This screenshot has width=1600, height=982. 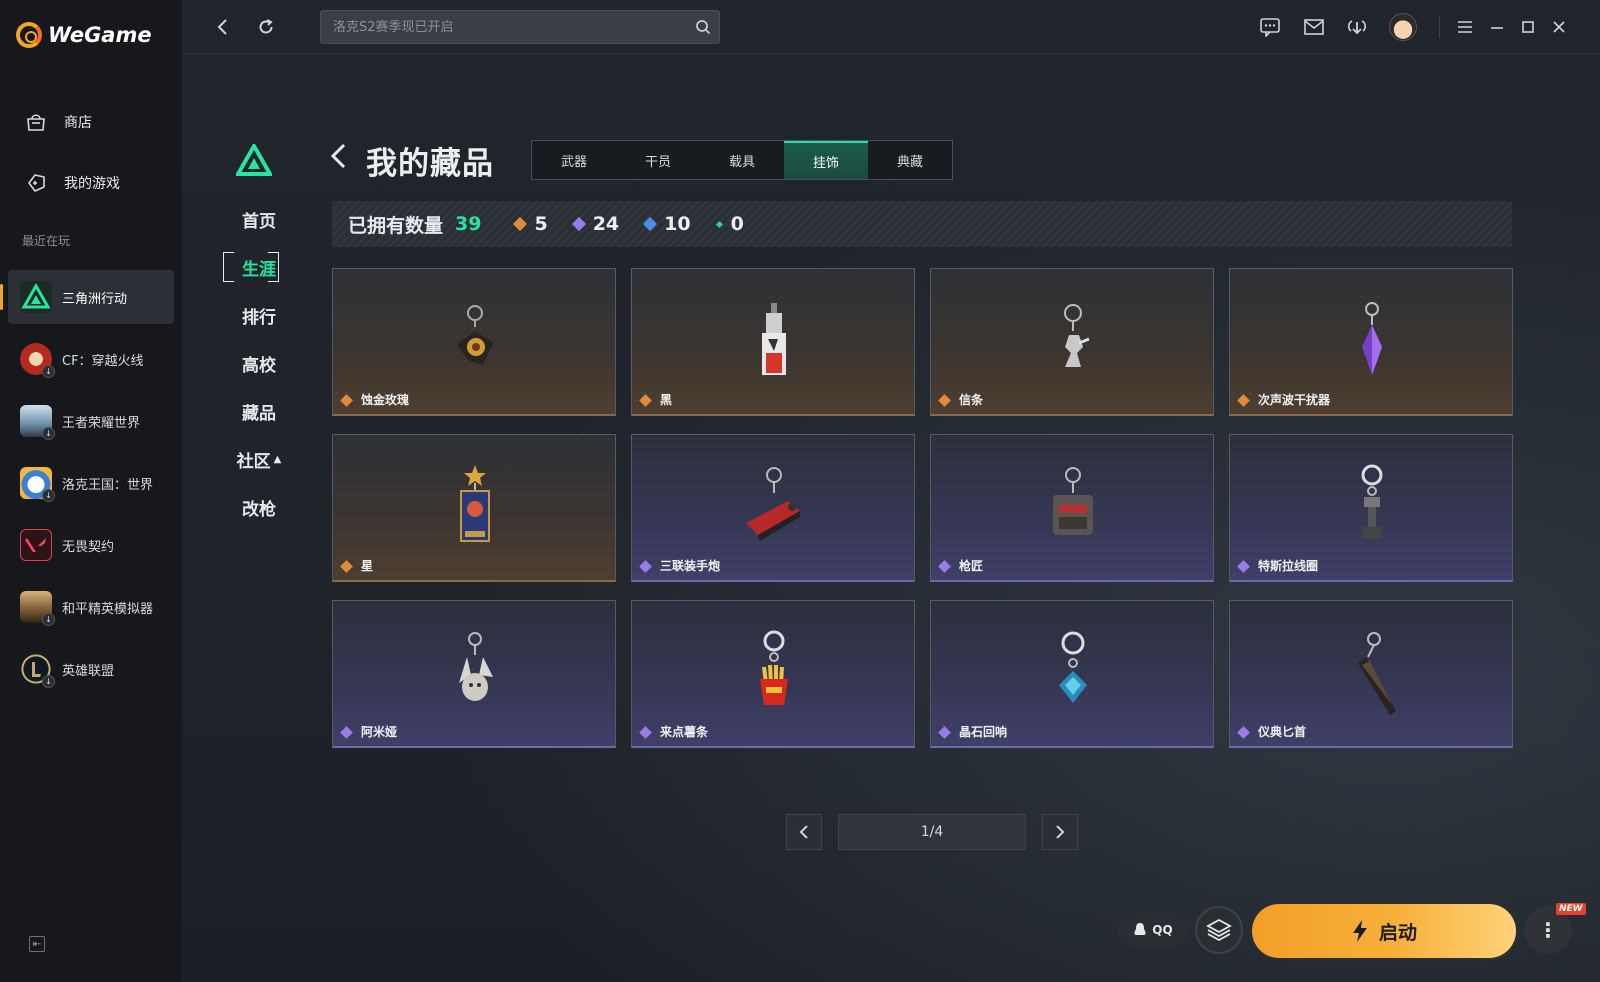 What do you see at coordinates (1497, 27) in the screenshot?
I see `minimize-icon` at bounding box center [1497, 27].